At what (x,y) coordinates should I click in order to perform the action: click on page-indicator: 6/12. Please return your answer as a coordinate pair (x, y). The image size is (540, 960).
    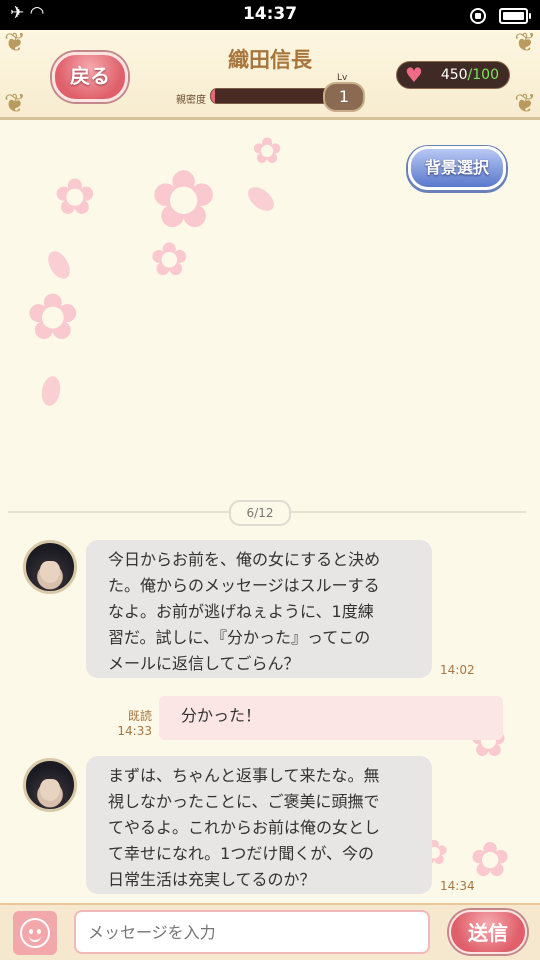
    Looking at the image, I should click on (260, 513).